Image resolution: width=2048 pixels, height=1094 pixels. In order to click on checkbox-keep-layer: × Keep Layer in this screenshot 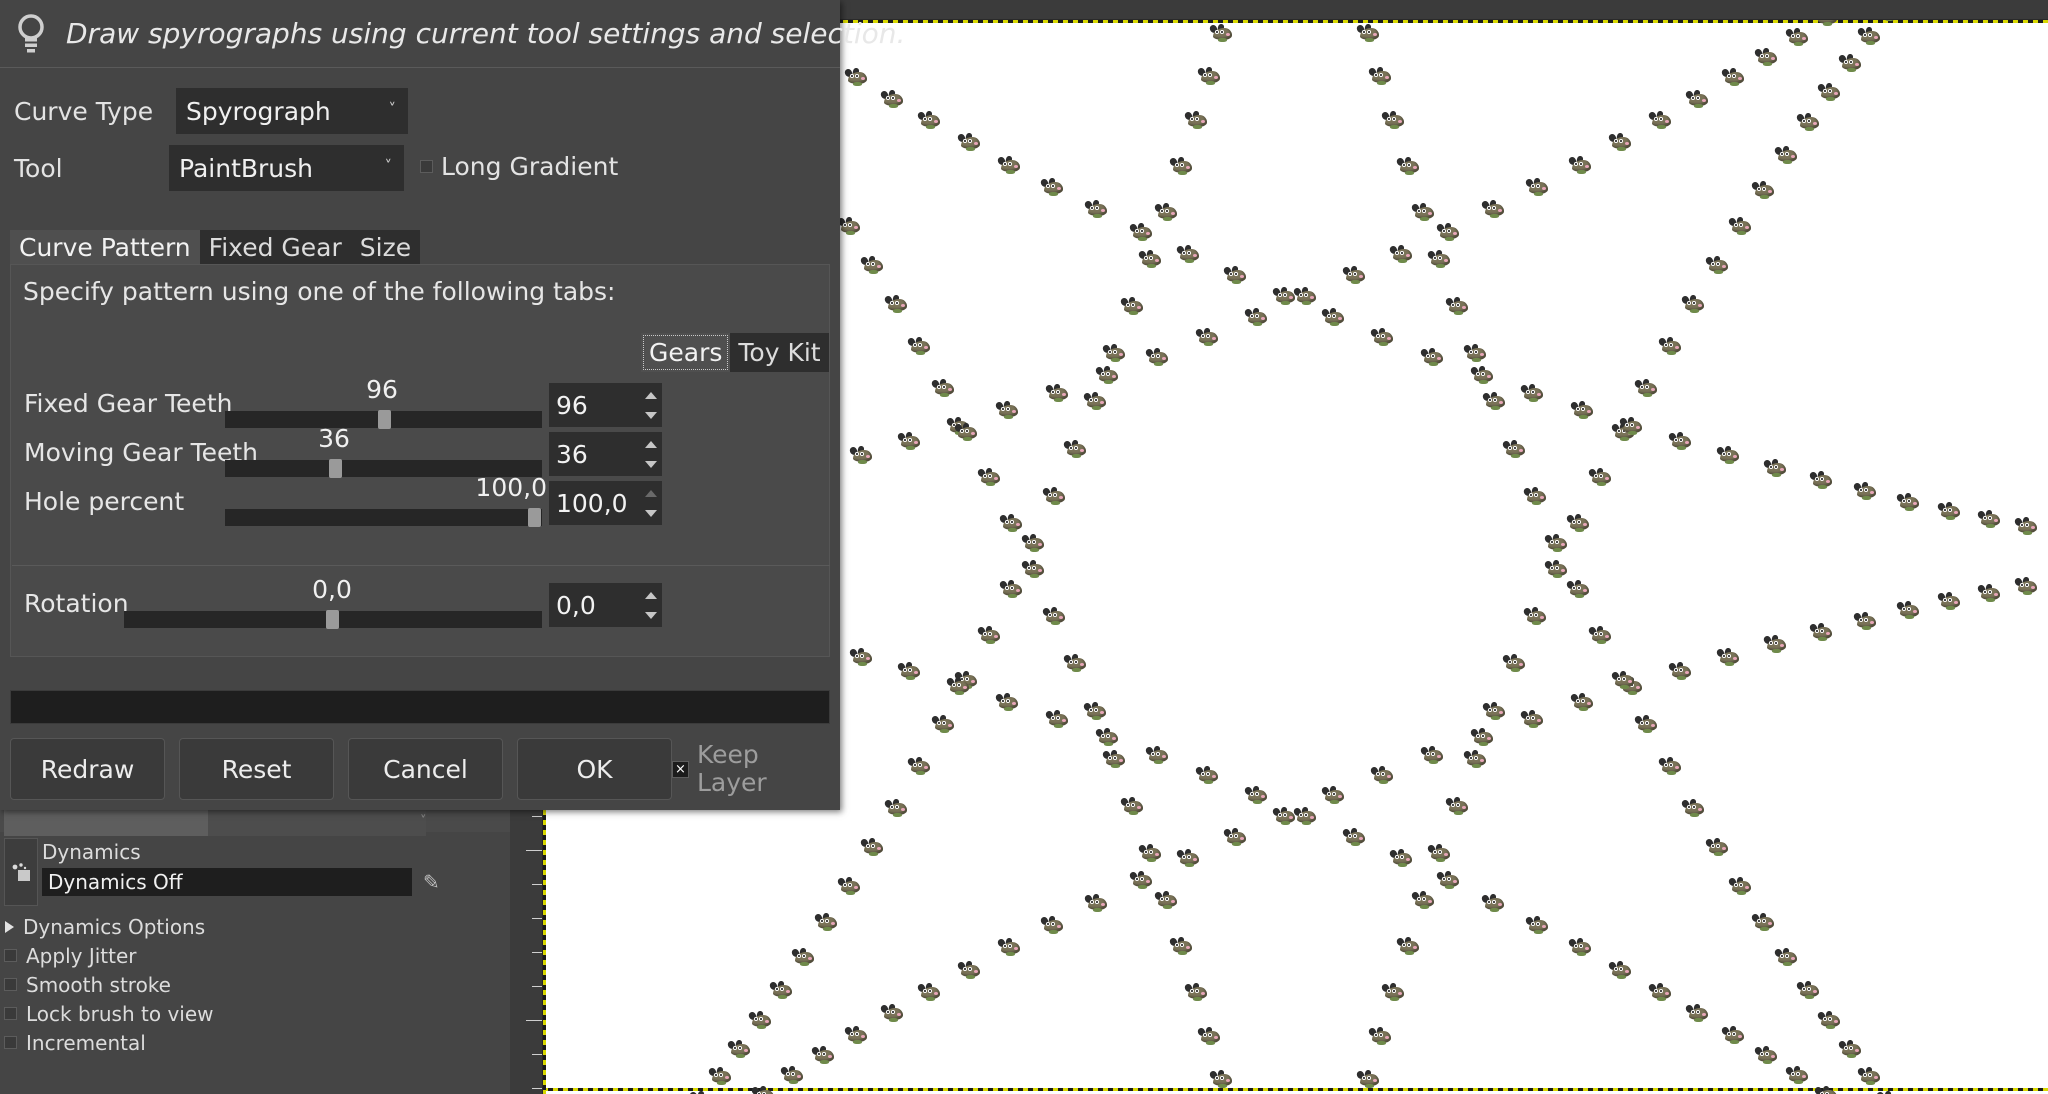, I will do `click(752, 769)`.